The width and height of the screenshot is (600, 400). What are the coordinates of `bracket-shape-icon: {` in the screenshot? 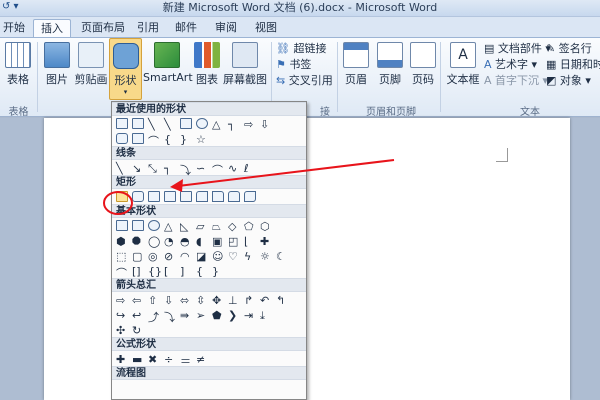 It's located at (170, 139).